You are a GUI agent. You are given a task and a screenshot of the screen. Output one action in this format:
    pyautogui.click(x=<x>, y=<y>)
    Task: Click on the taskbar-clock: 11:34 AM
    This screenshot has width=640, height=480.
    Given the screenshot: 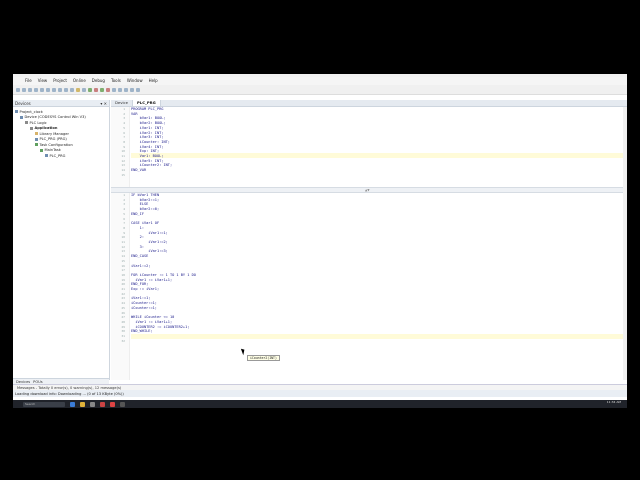 What is the action you would take?
    pyautogui.click(x=614, y=402)
    